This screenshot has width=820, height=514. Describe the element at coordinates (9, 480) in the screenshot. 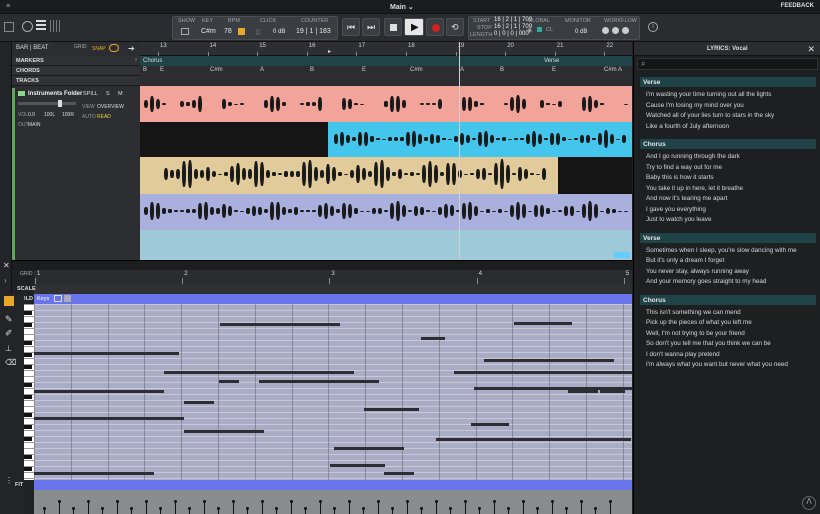

I see `more-icon: ⋮` at that location.